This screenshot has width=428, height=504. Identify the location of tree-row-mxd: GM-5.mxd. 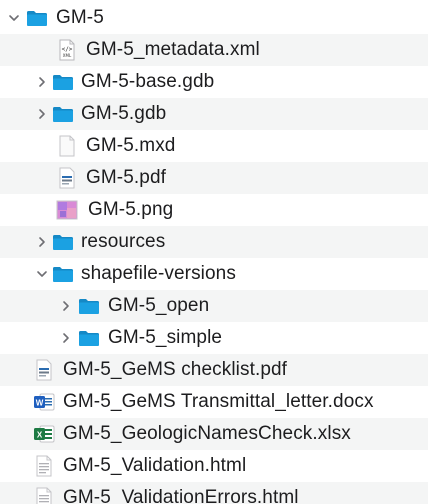
(214, 146).